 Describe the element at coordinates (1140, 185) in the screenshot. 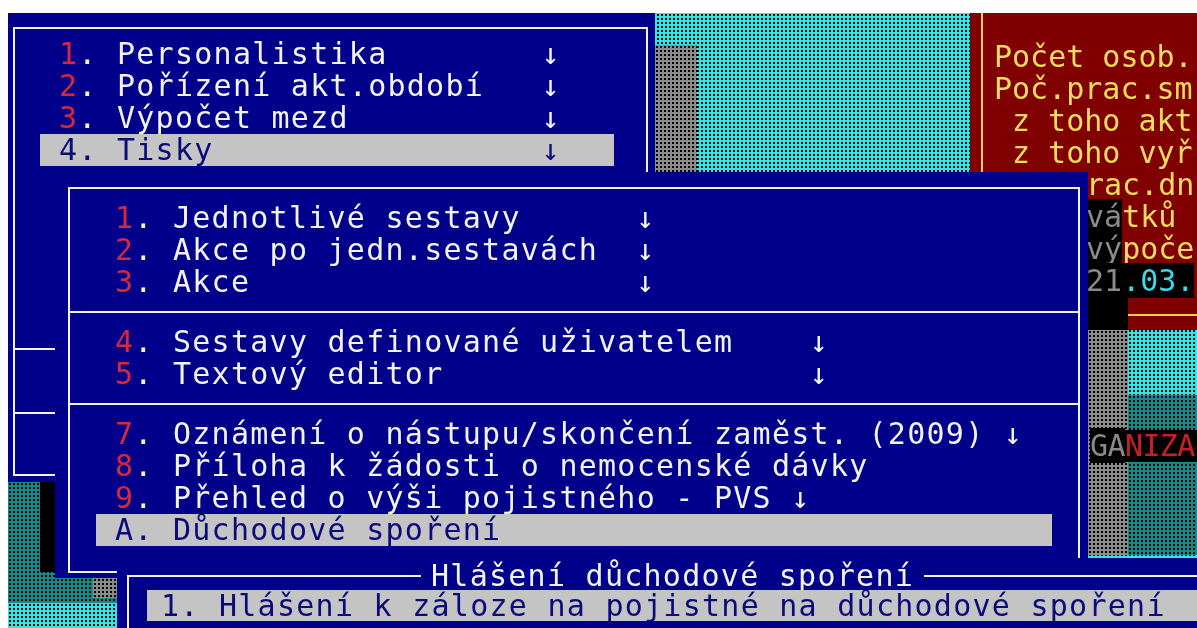

I see `info-text: rac.dn` at that location.